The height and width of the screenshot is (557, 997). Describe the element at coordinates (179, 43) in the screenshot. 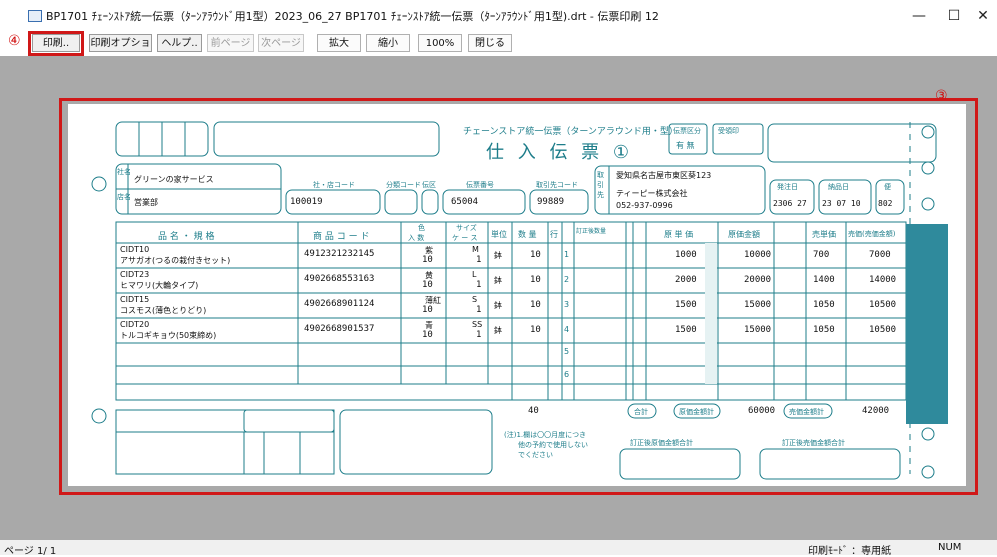

I see `help-button: ヘルプ..` at that location.